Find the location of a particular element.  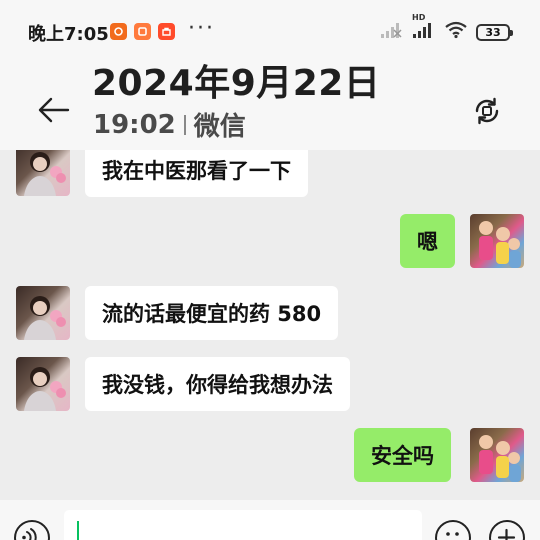

message-bubble: 安全吗 is located at coordinates (402, 455).